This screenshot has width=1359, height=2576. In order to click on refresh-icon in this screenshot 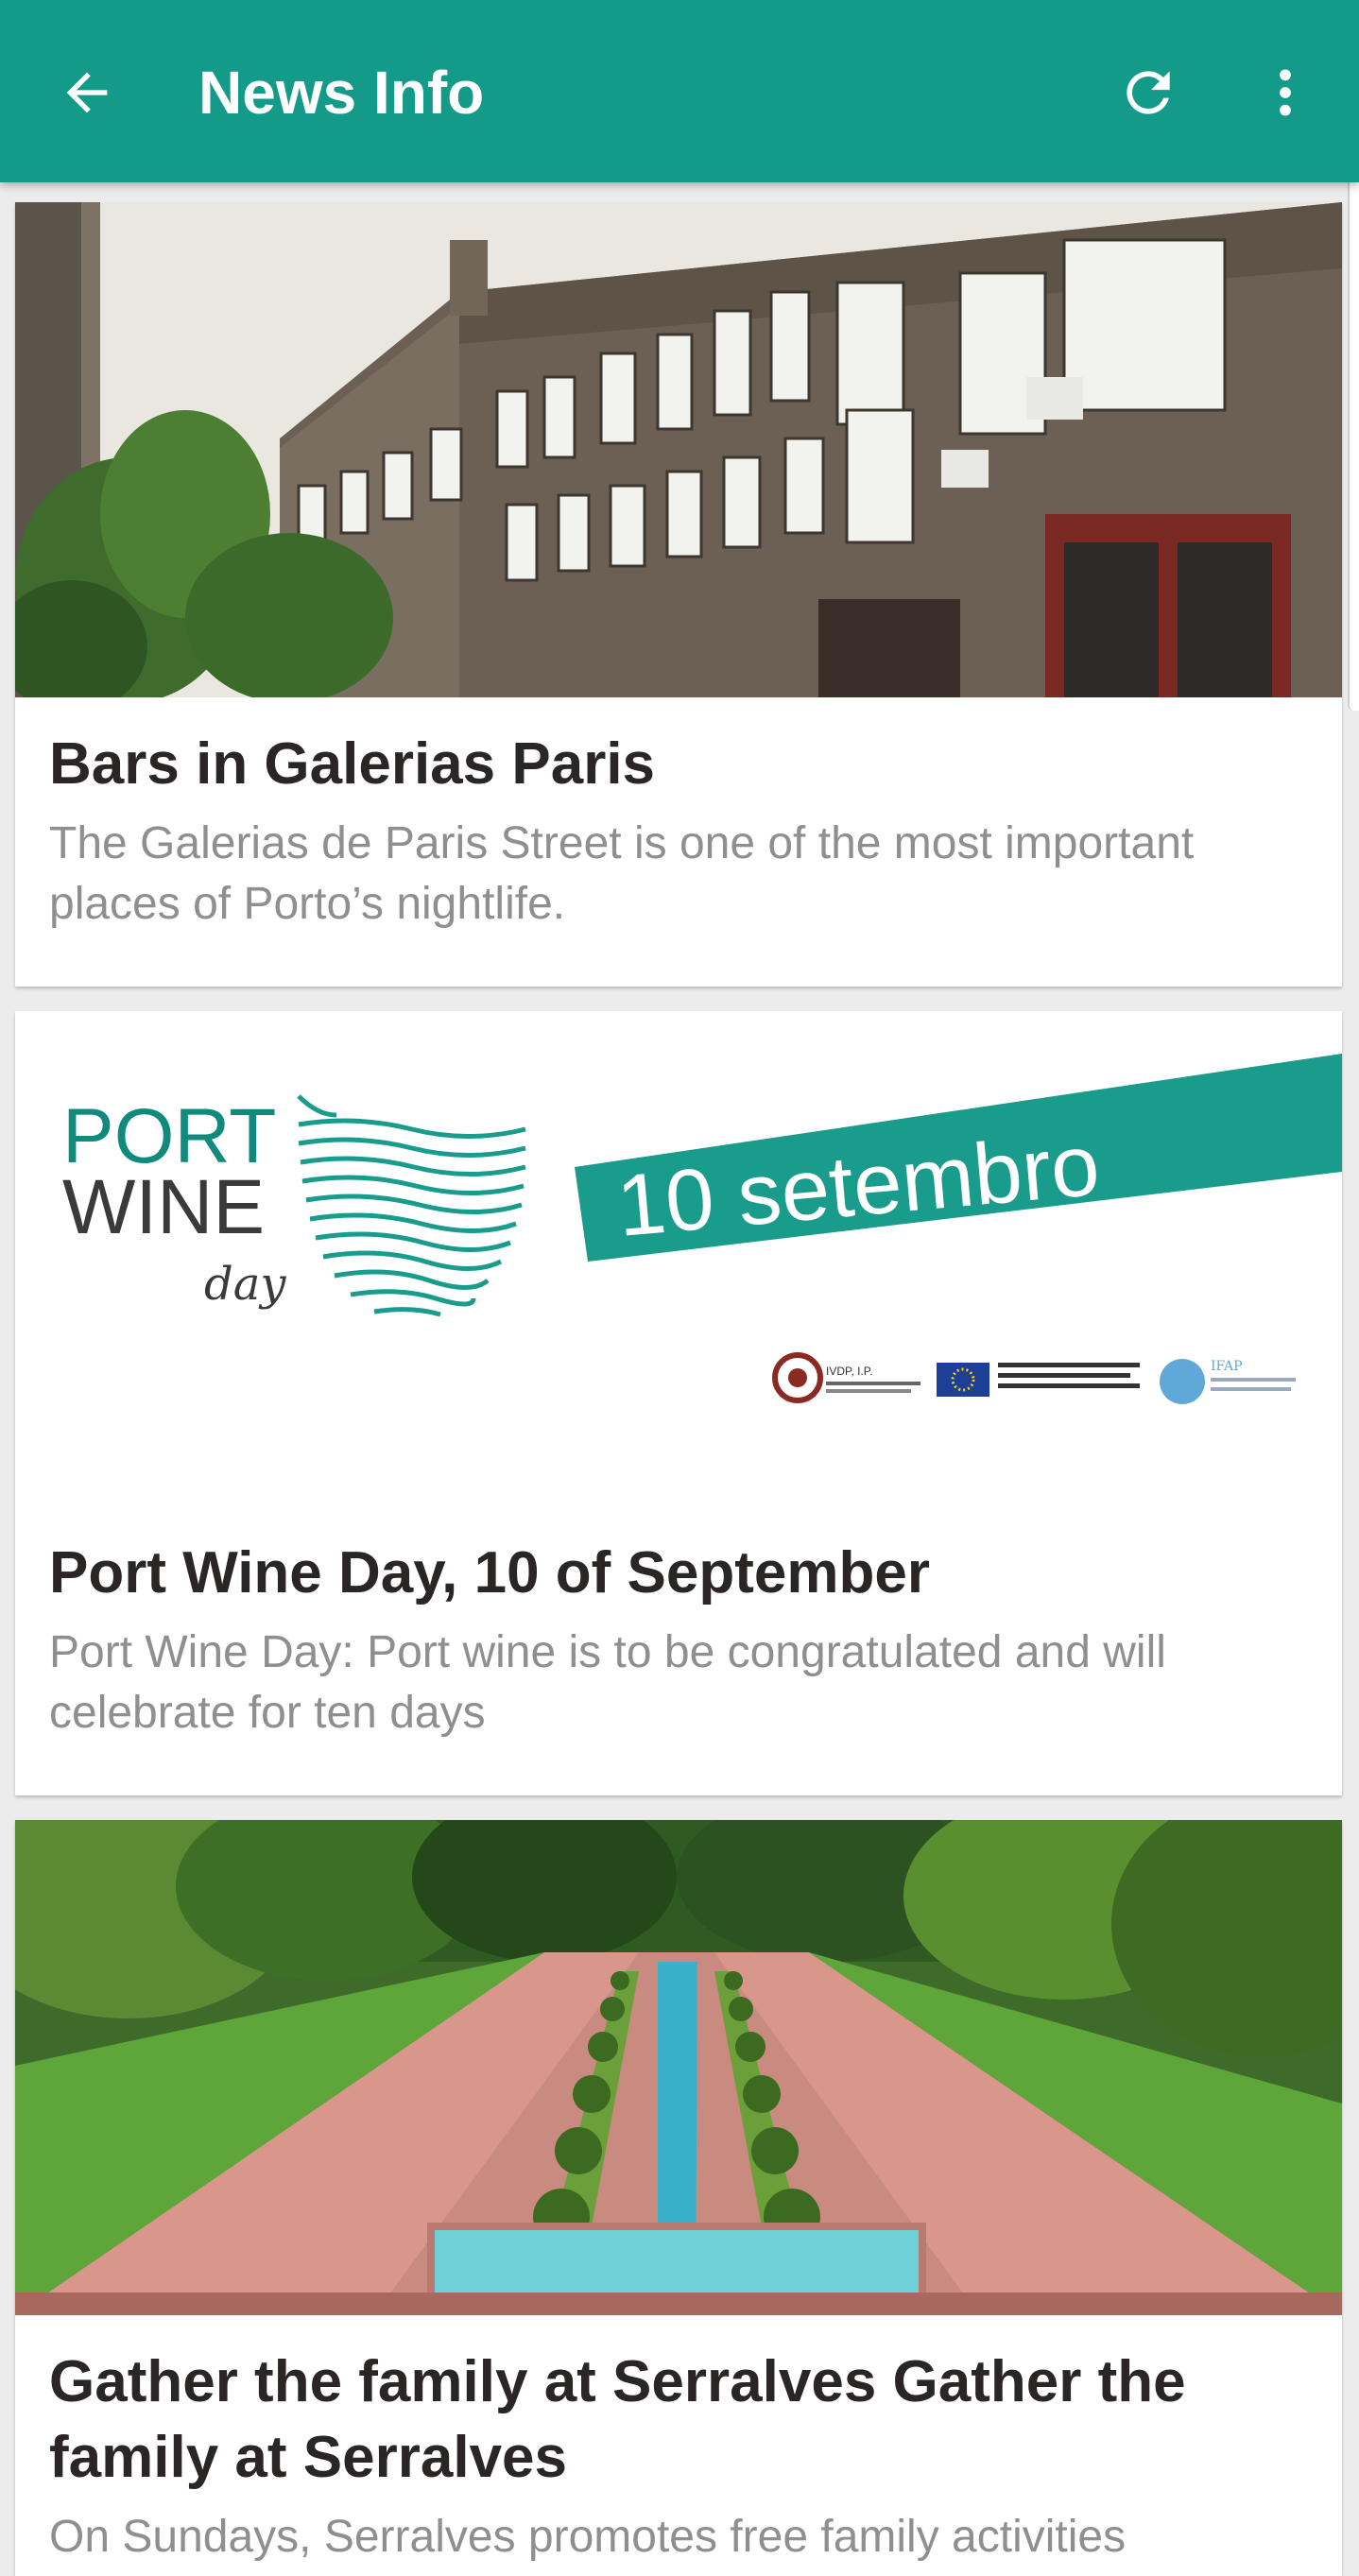, I will do `click(1148, 92)`.